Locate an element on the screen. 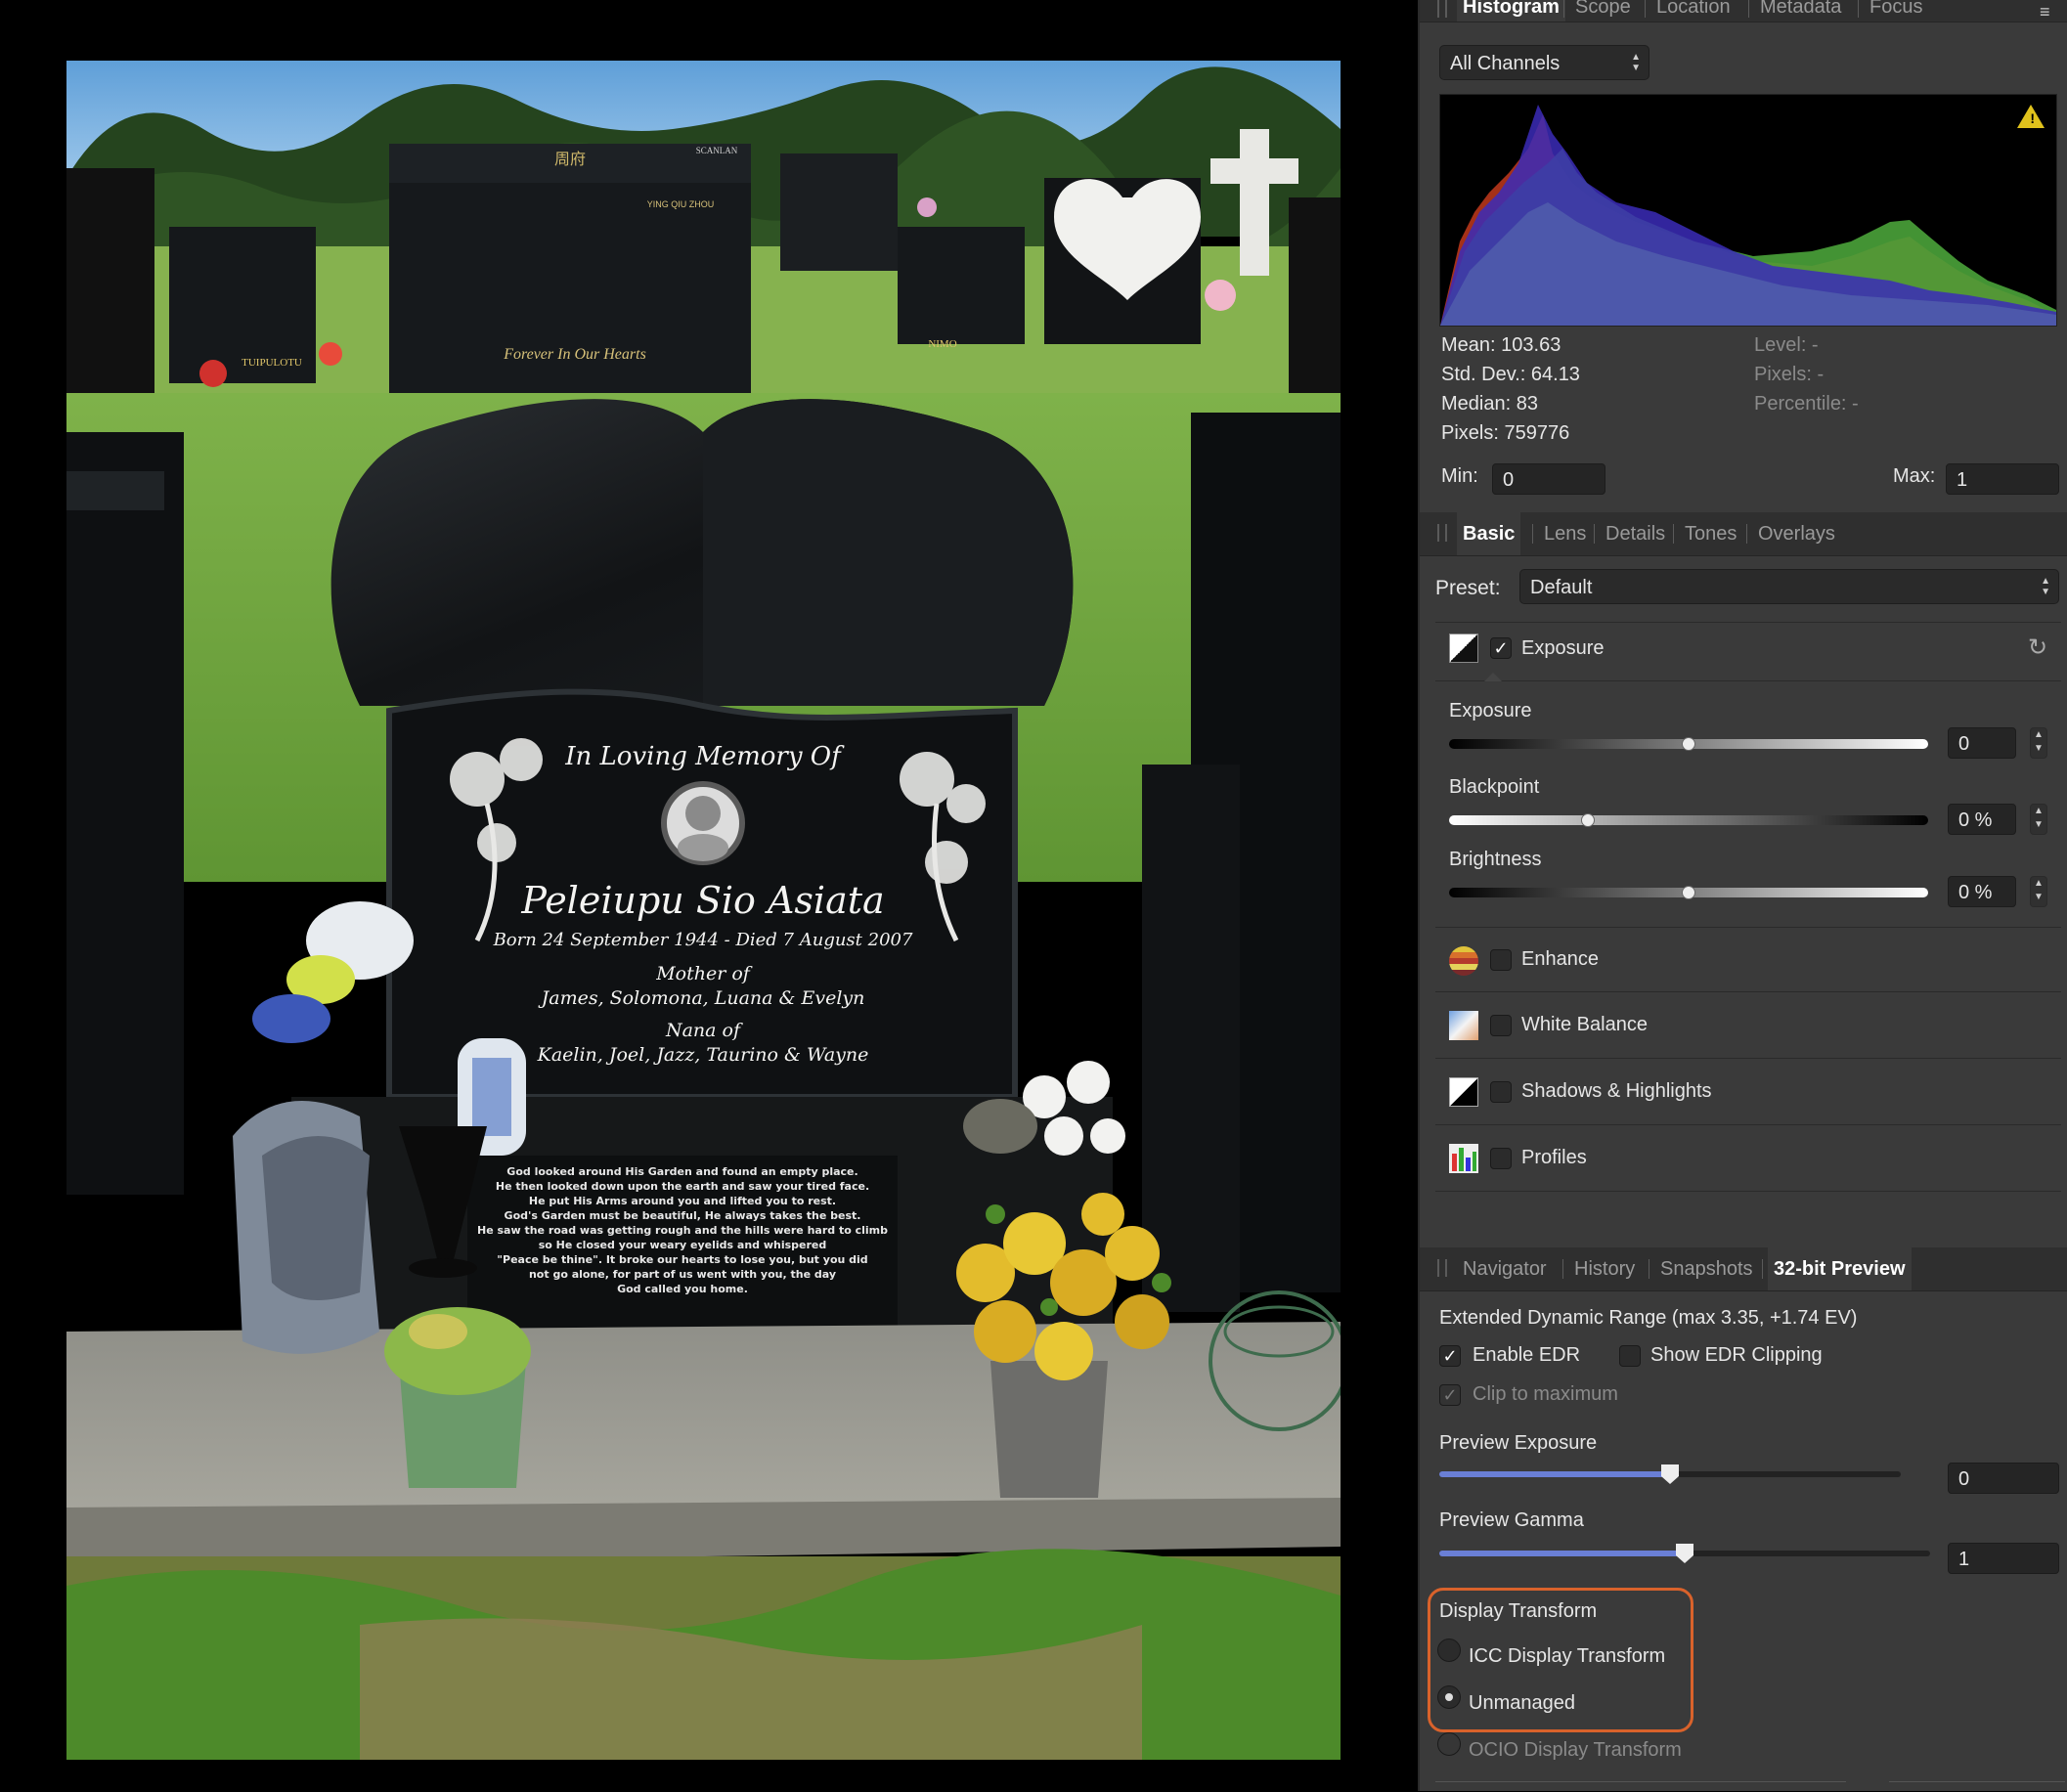  channel-select: All Channels ▲ ▼ is located at coordinates (1544, 62).